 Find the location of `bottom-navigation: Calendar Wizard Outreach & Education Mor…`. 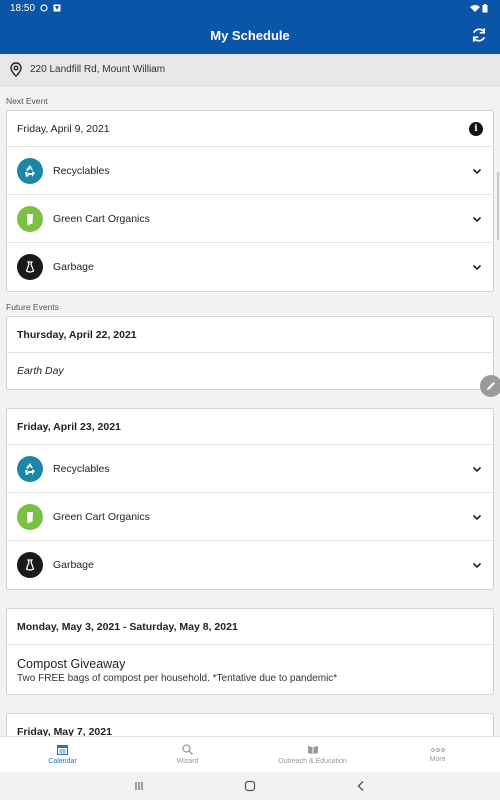

bottom-navigation: Calendar Wizard Outreach & Education Mor… is located at coordinates (250, 754).